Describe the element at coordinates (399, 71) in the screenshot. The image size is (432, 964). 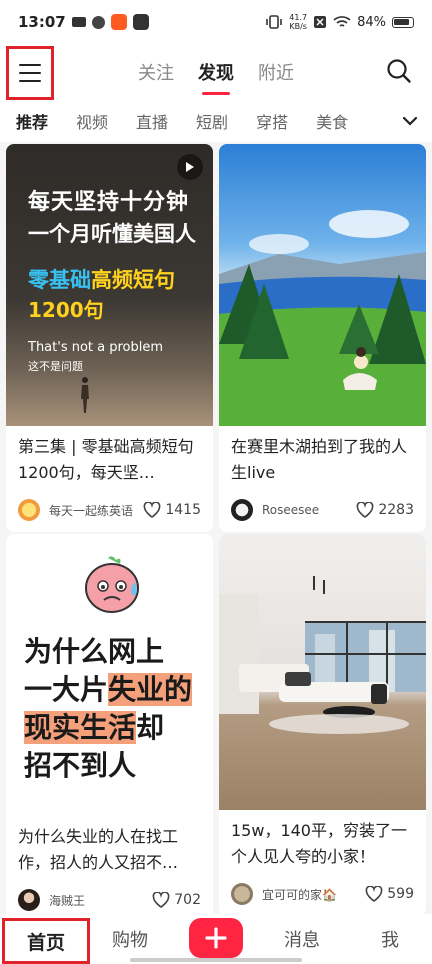
I see `search-icon` at that location.